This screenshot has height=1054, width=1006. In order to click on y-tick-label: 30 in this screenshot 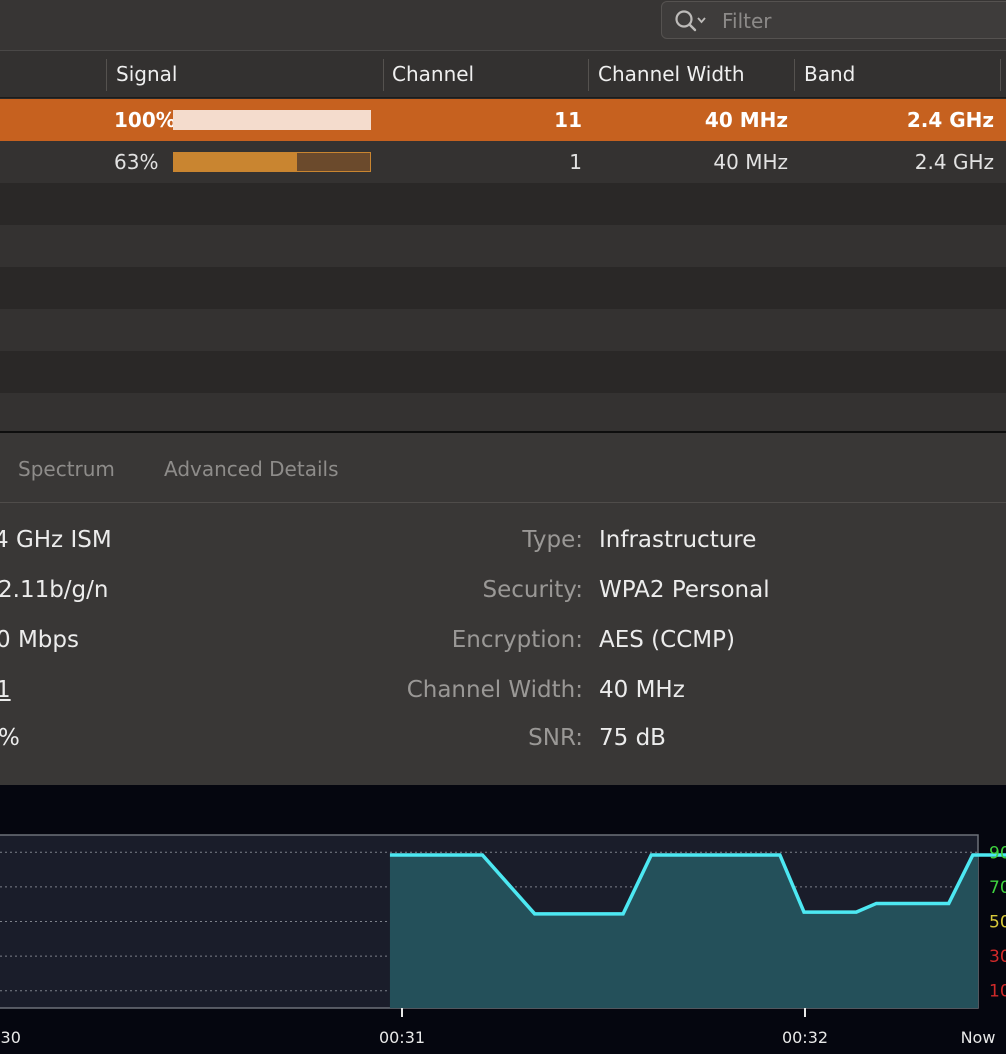, I will do `click(997, 957)`.